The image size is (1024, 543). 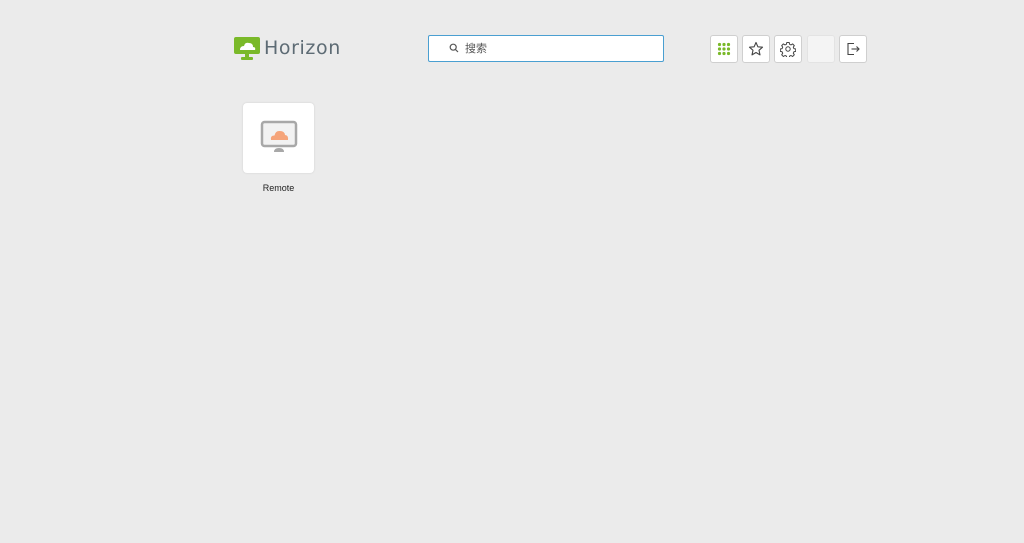 I want to click on logout-button, so click(x=853, y=49).